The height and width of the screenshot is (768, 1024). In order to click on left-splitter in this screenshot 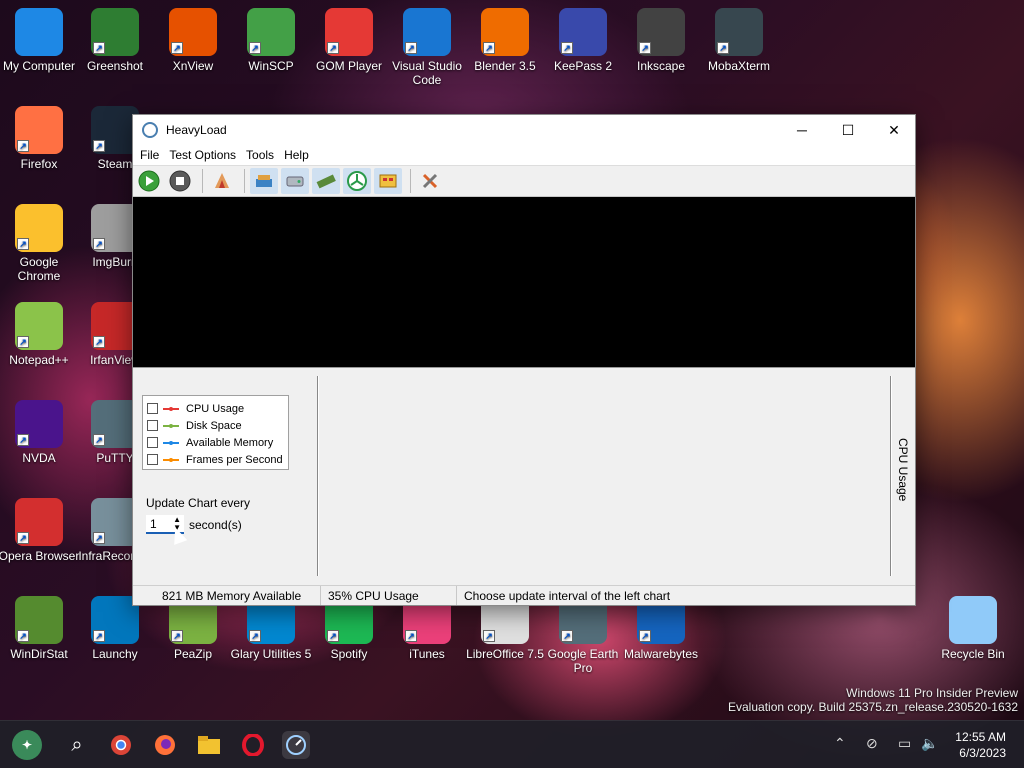, I will do `click(318, 476)`.